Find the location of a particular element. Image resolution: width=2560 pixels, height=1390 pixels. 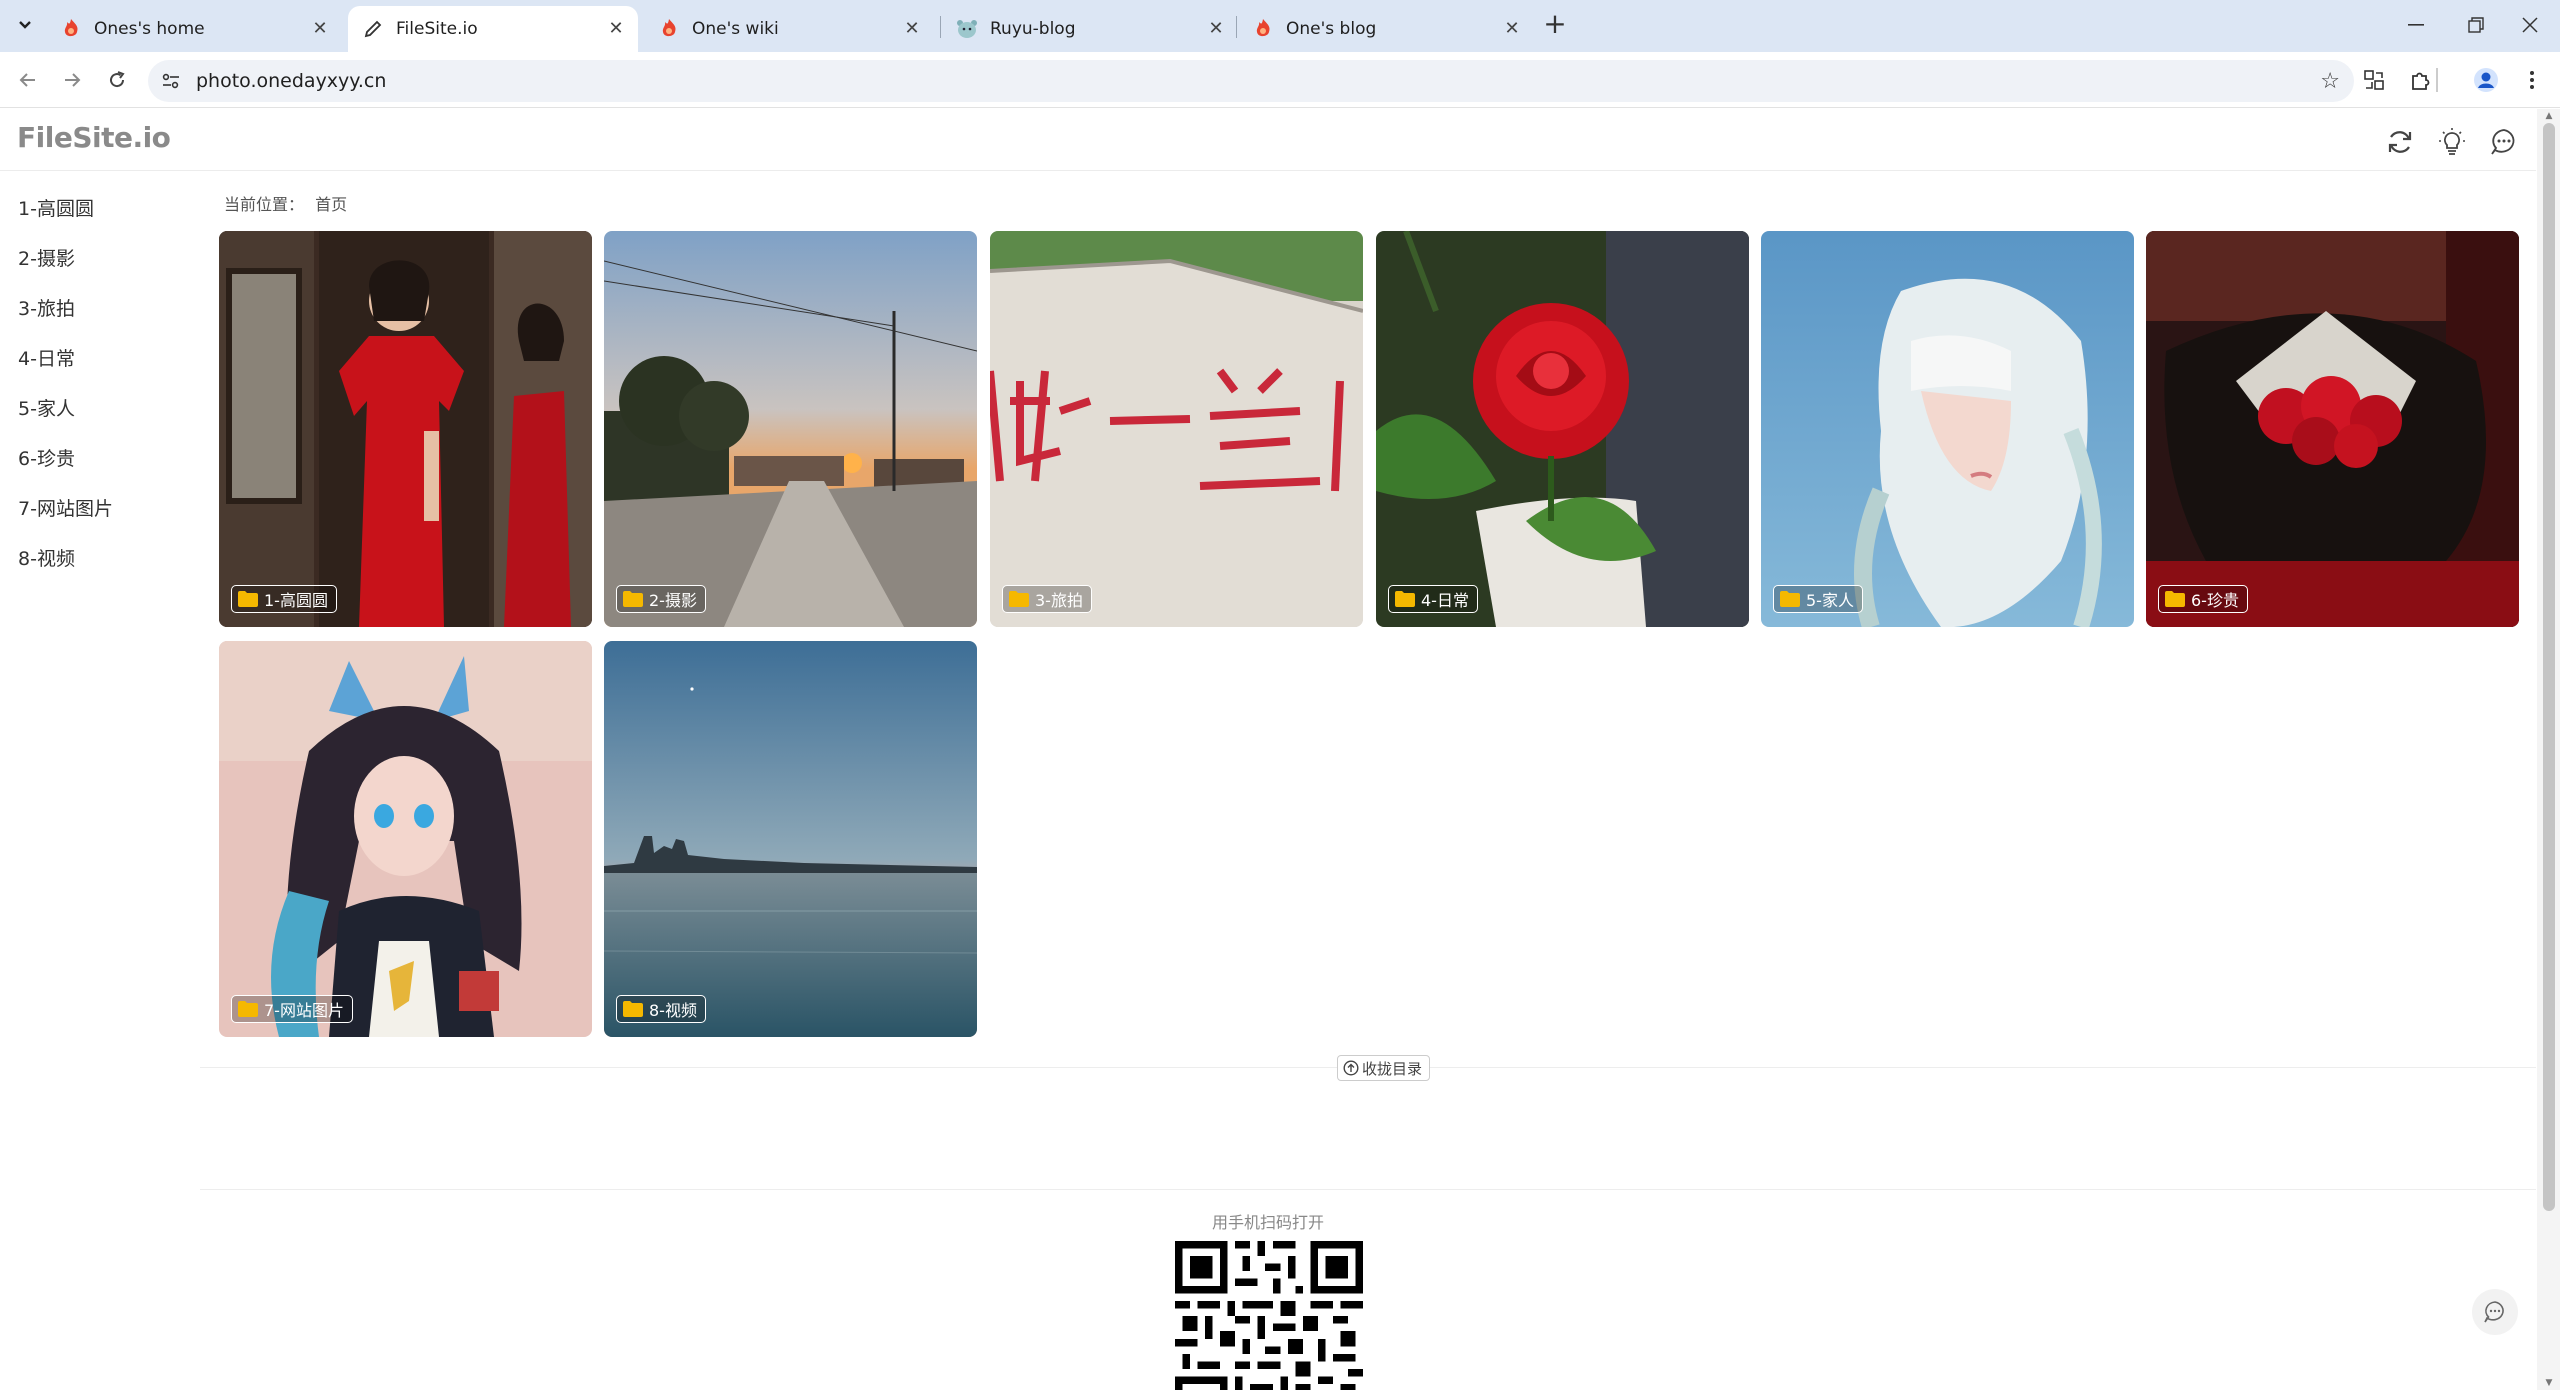

tab-ones-blog: One's blog ✕ is located at coordinates (1386, 29).